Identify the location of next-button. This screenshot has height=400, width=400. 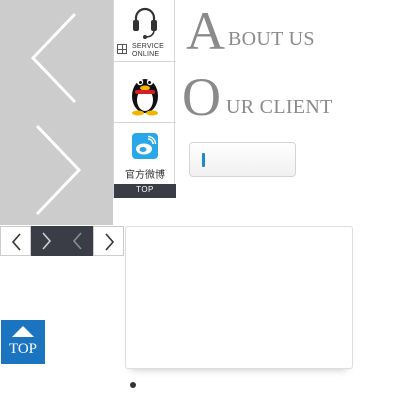
(46, 241).